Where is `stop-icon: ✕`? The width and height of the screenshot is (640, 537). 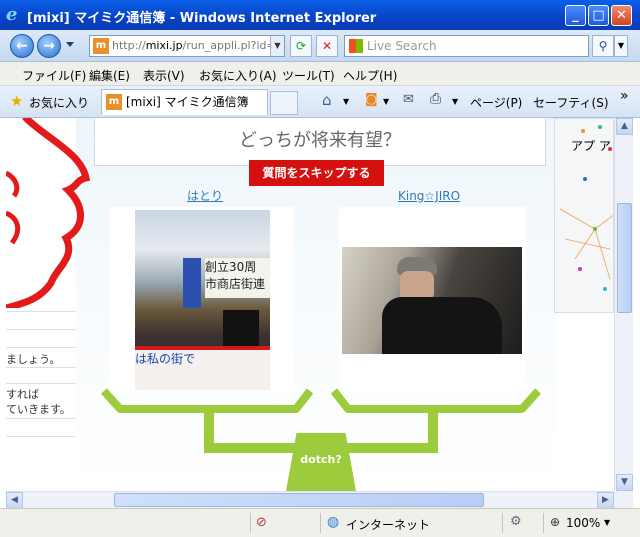 stop-icon: ✕ is located at coordinates (327, 46).